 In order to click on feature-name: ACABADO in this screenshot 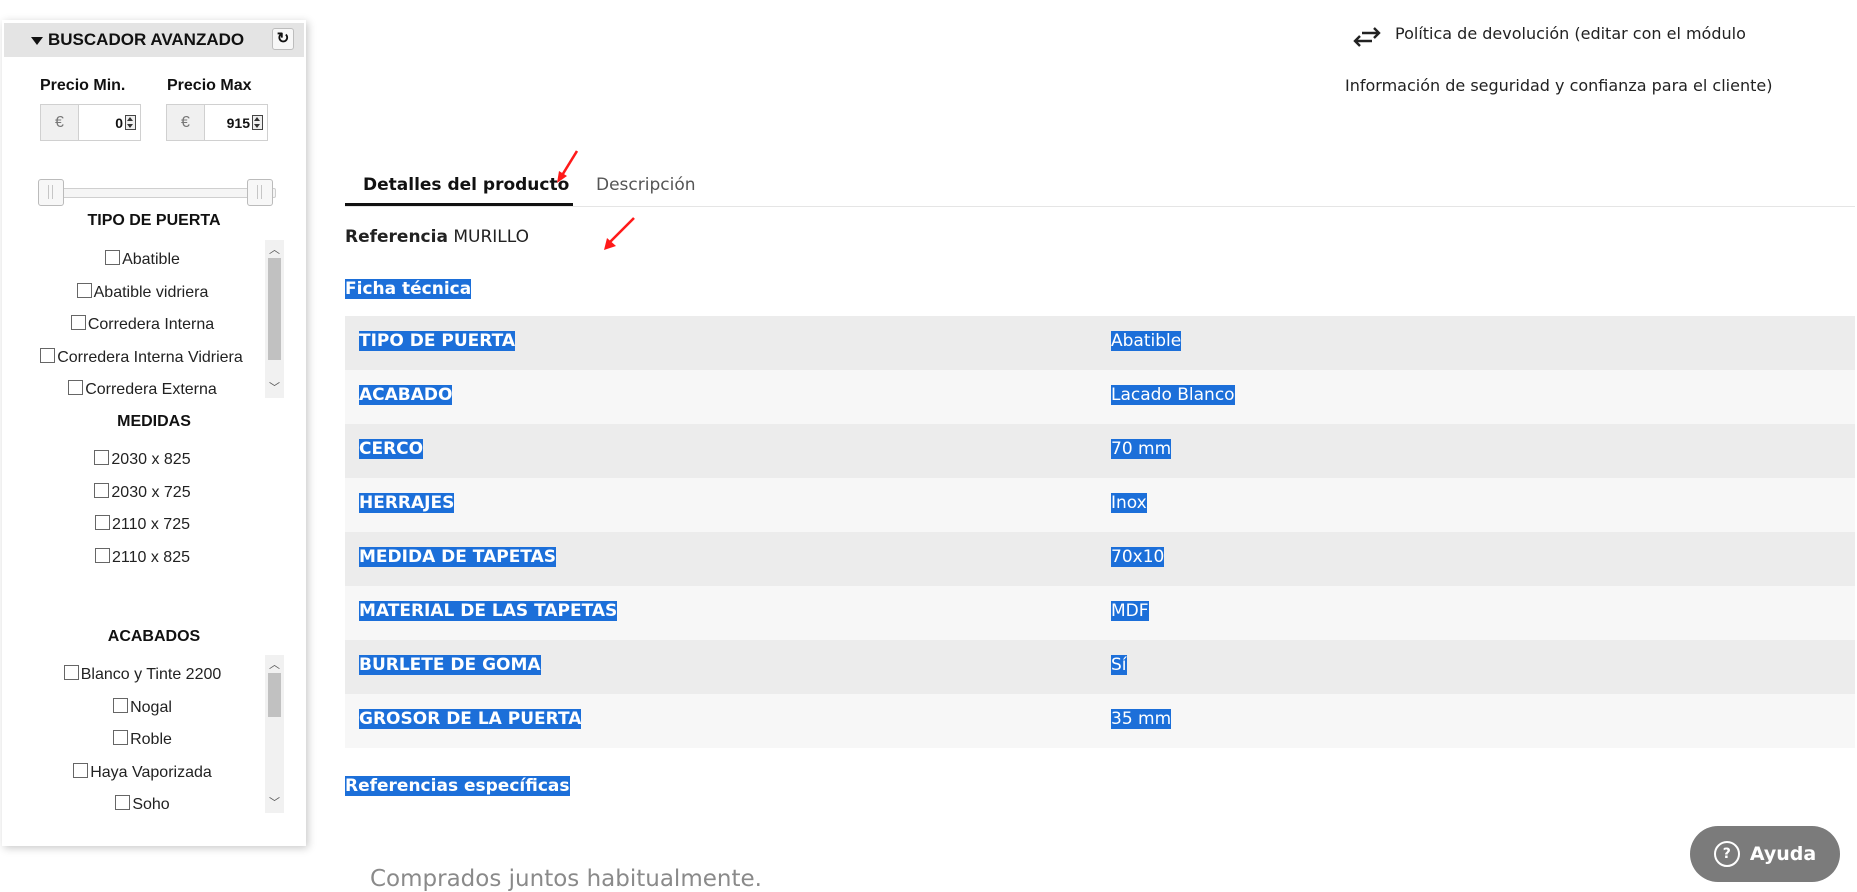, I will do `click(406, 395)`.